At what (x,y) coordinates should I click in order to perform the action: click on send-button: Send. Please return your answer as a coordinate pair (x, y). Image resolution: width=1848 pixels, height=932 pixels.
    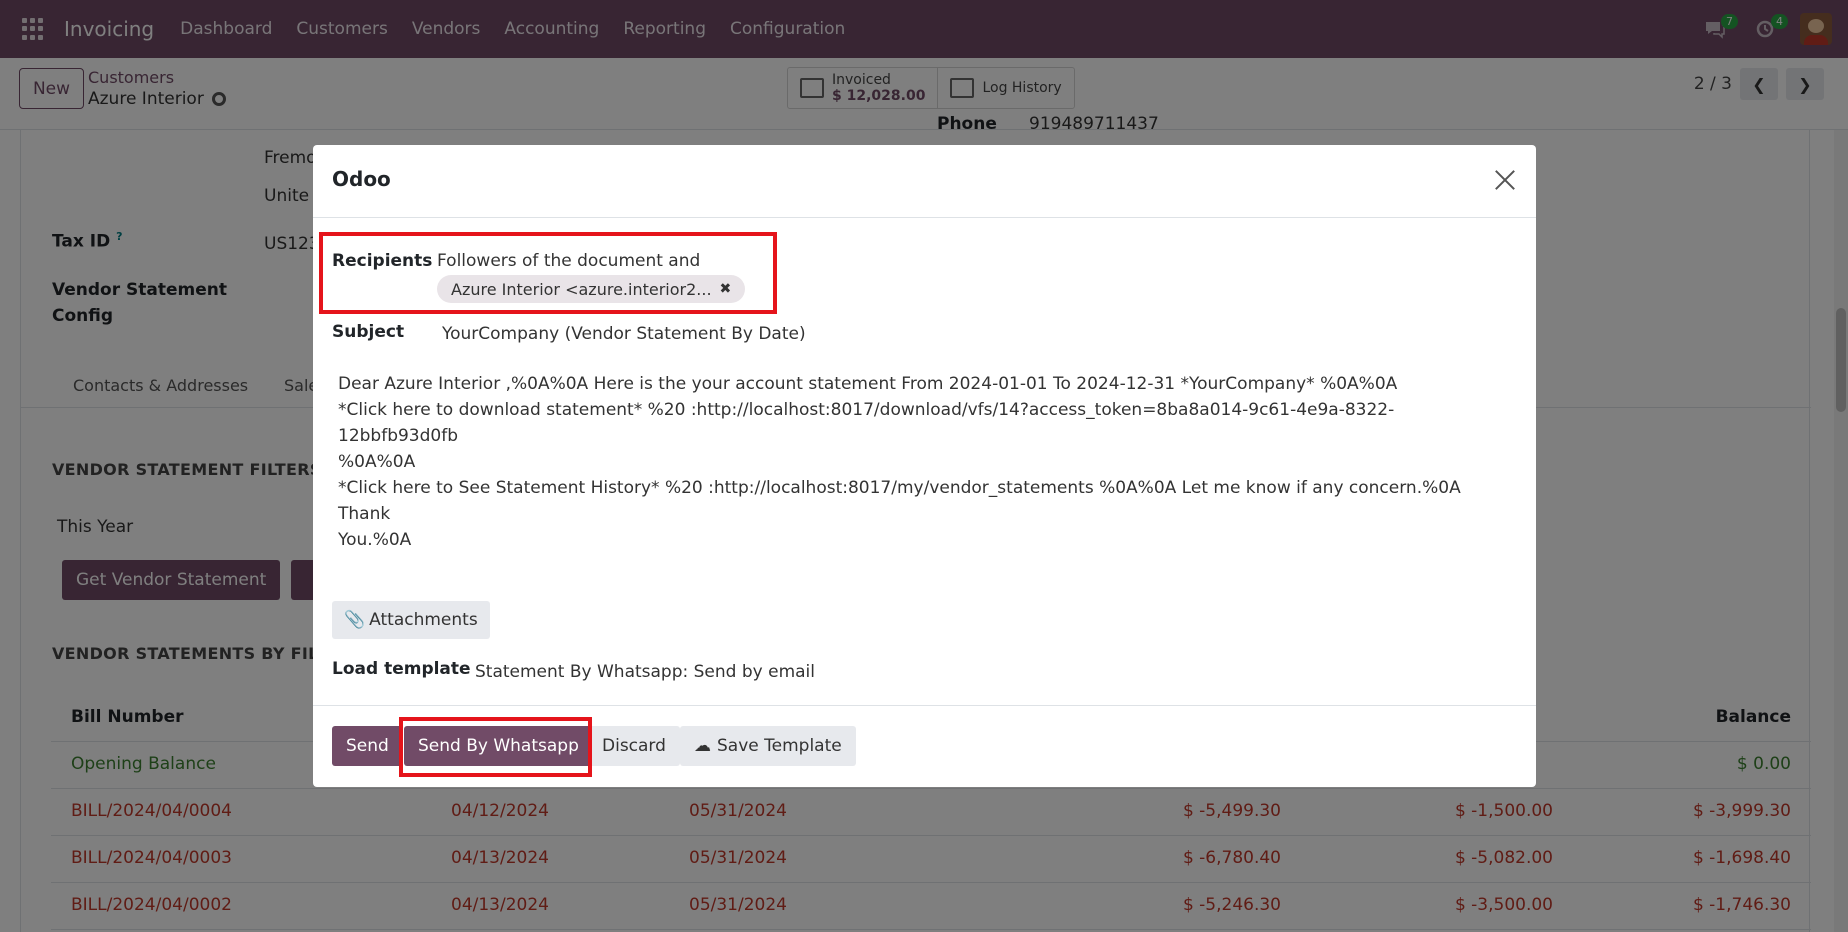
    Looking at the image, I should click on (367, 746).